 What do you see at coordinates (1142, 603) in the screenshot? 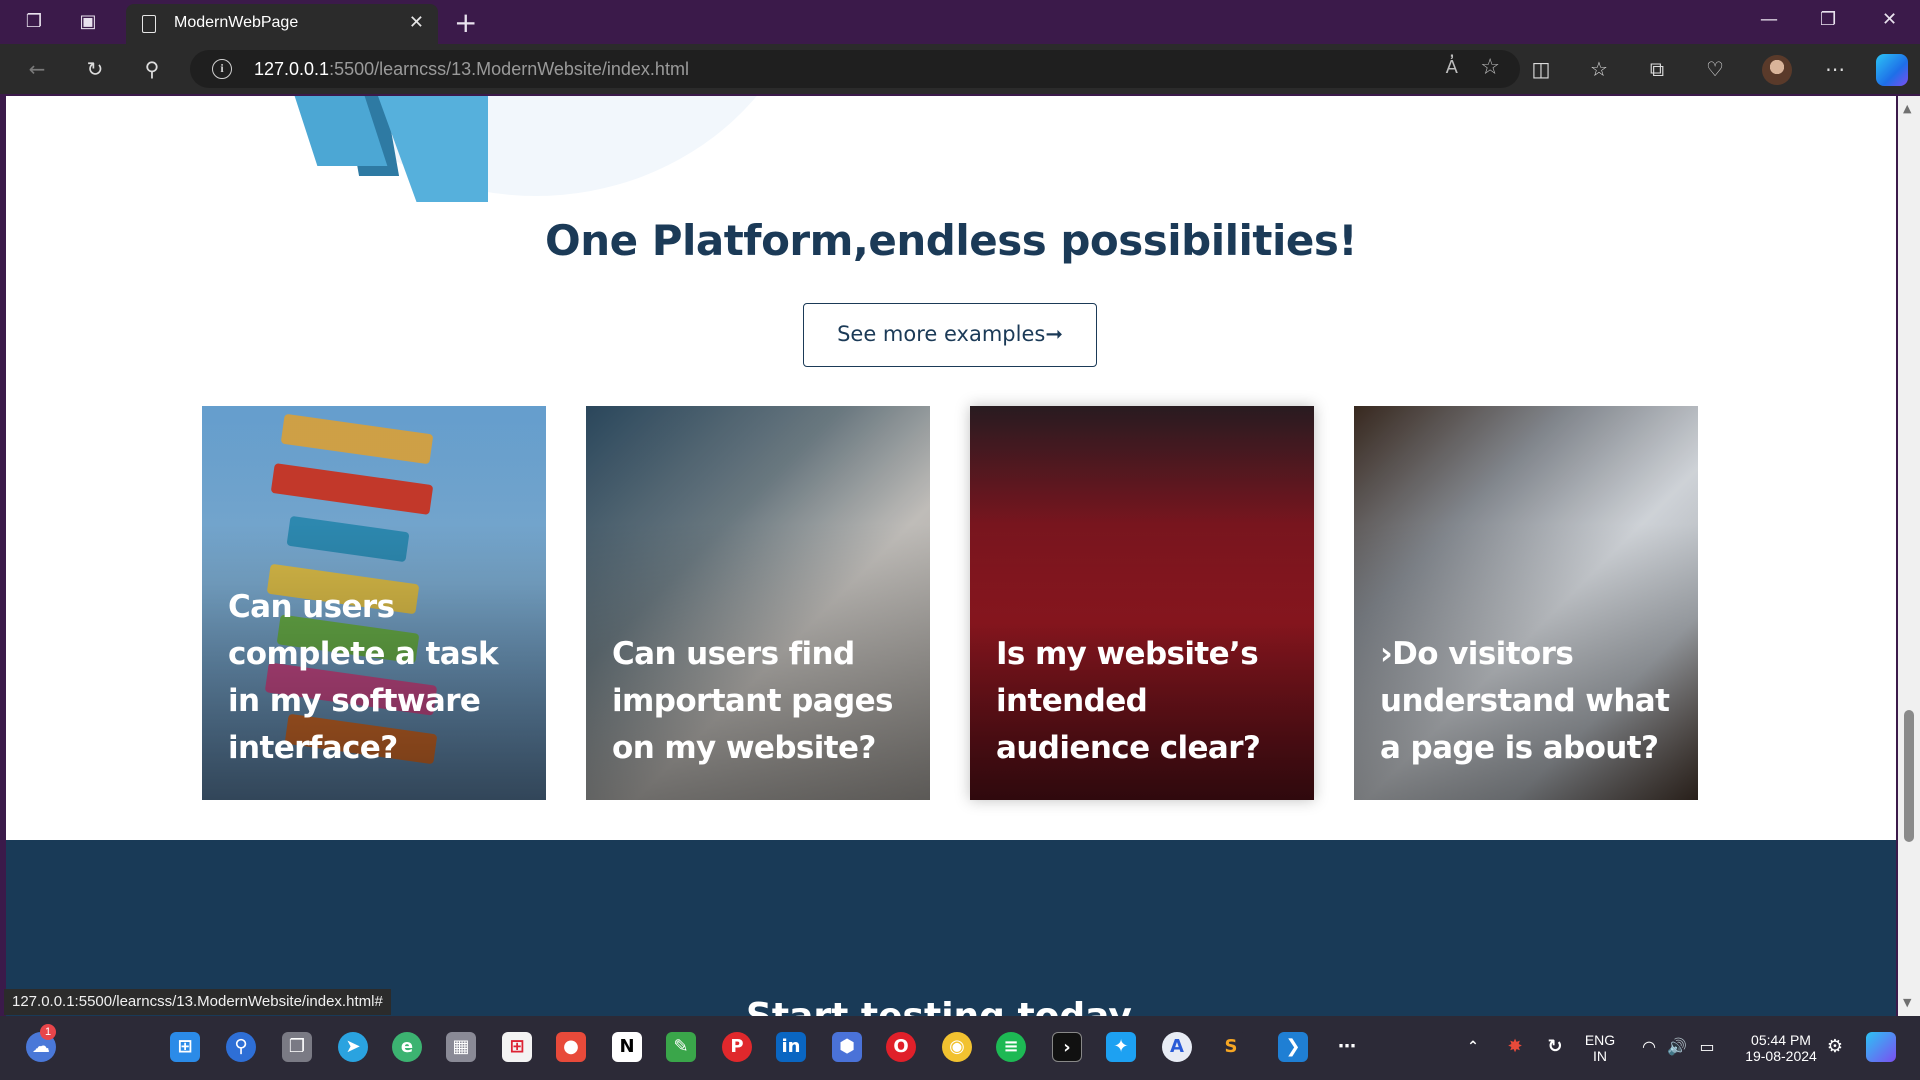
I see `example-card: Is my website’s intended audience clear?` at bounding box center [1142, 603].